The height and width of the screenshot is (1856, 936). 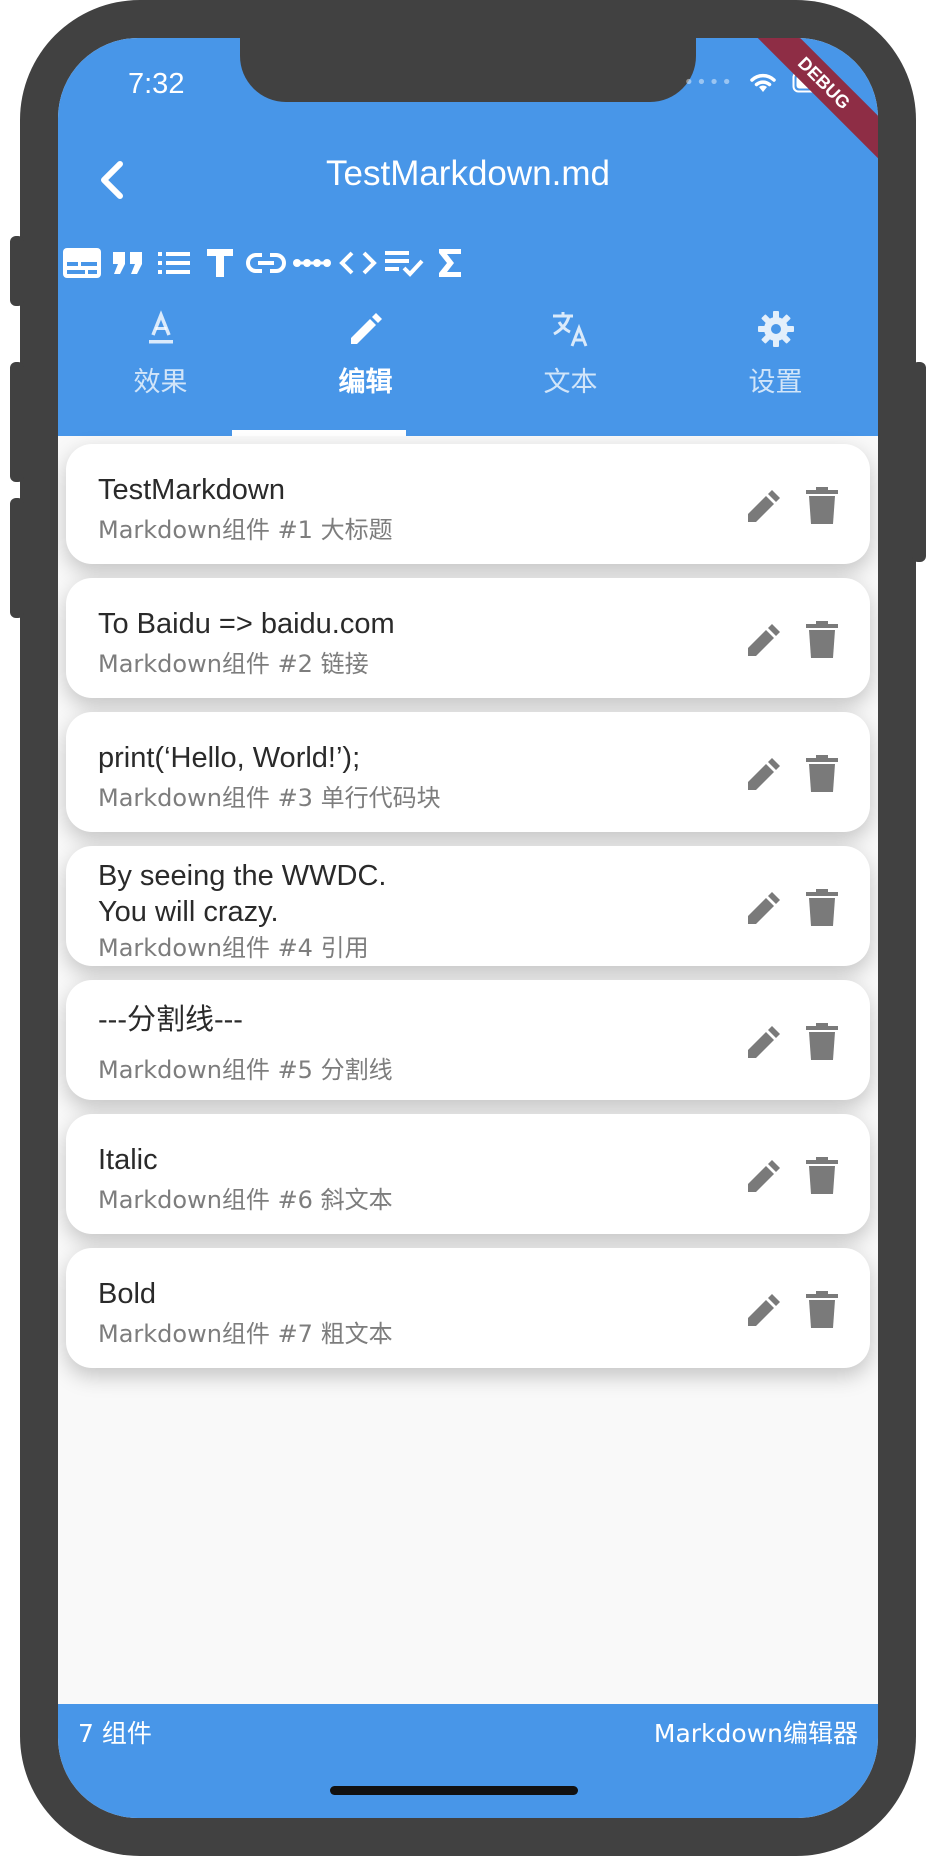 What do you see at coordinates (269, 798) in the screenshot?
I see `item-subtitle: Markdown组件 #3 单行代码块` at bounding box center [269, 798].